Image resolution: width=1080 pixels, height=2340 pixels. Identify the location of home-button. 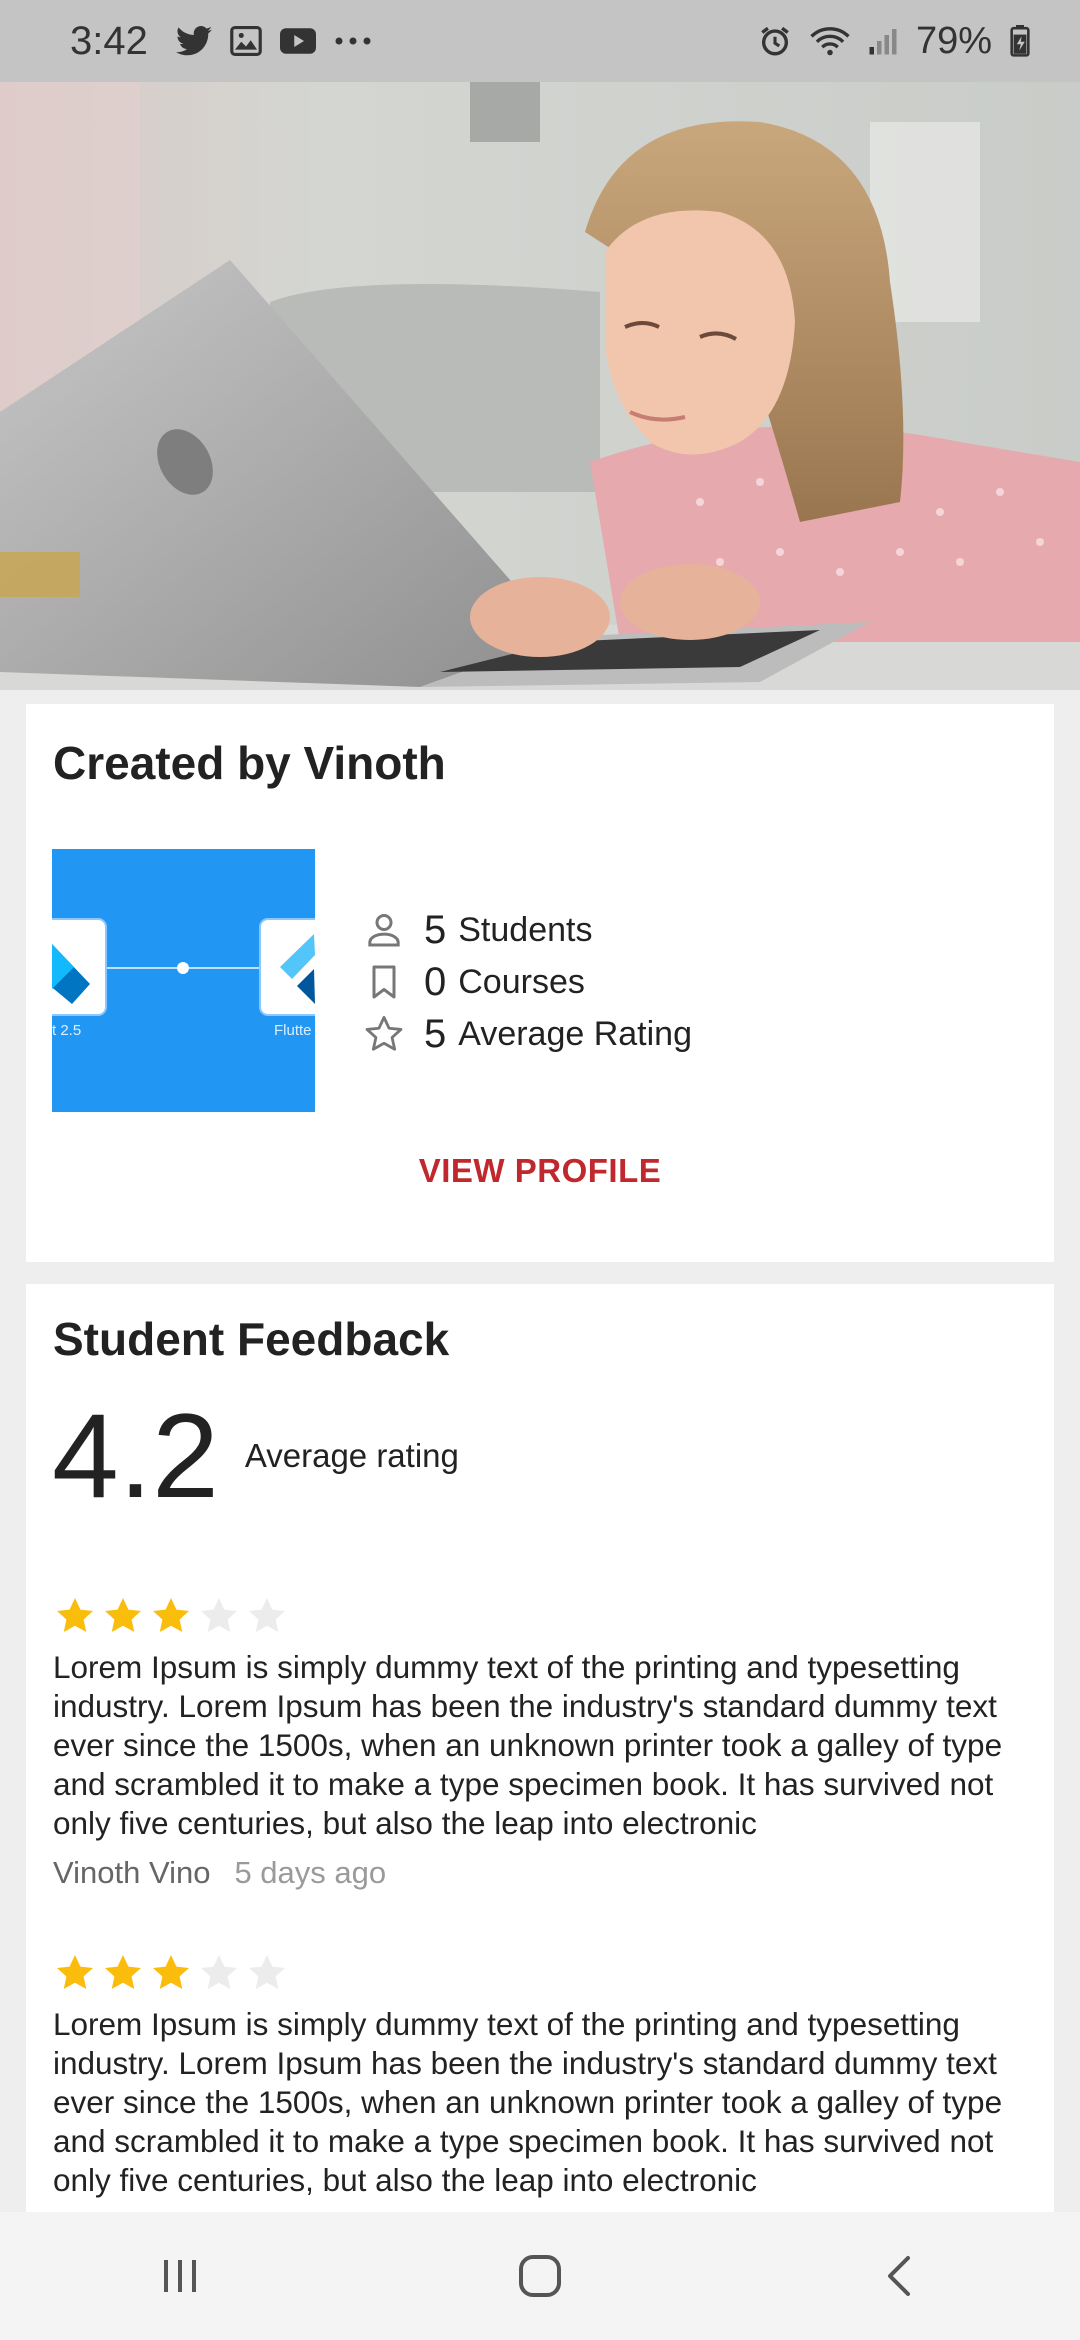
(540, 2276).